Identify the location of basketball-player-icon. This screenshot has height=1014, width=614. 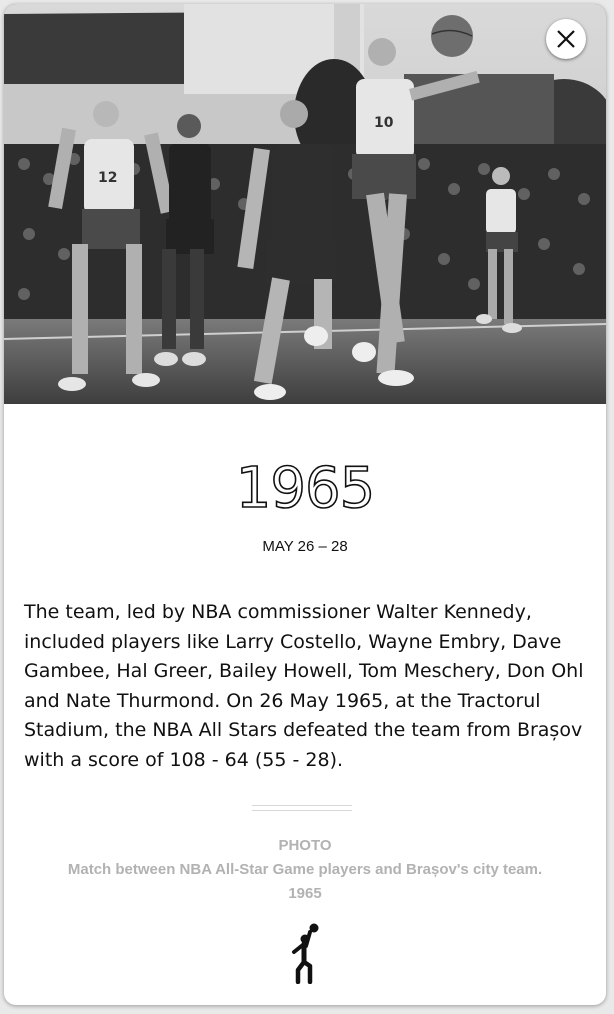
(304, 953).